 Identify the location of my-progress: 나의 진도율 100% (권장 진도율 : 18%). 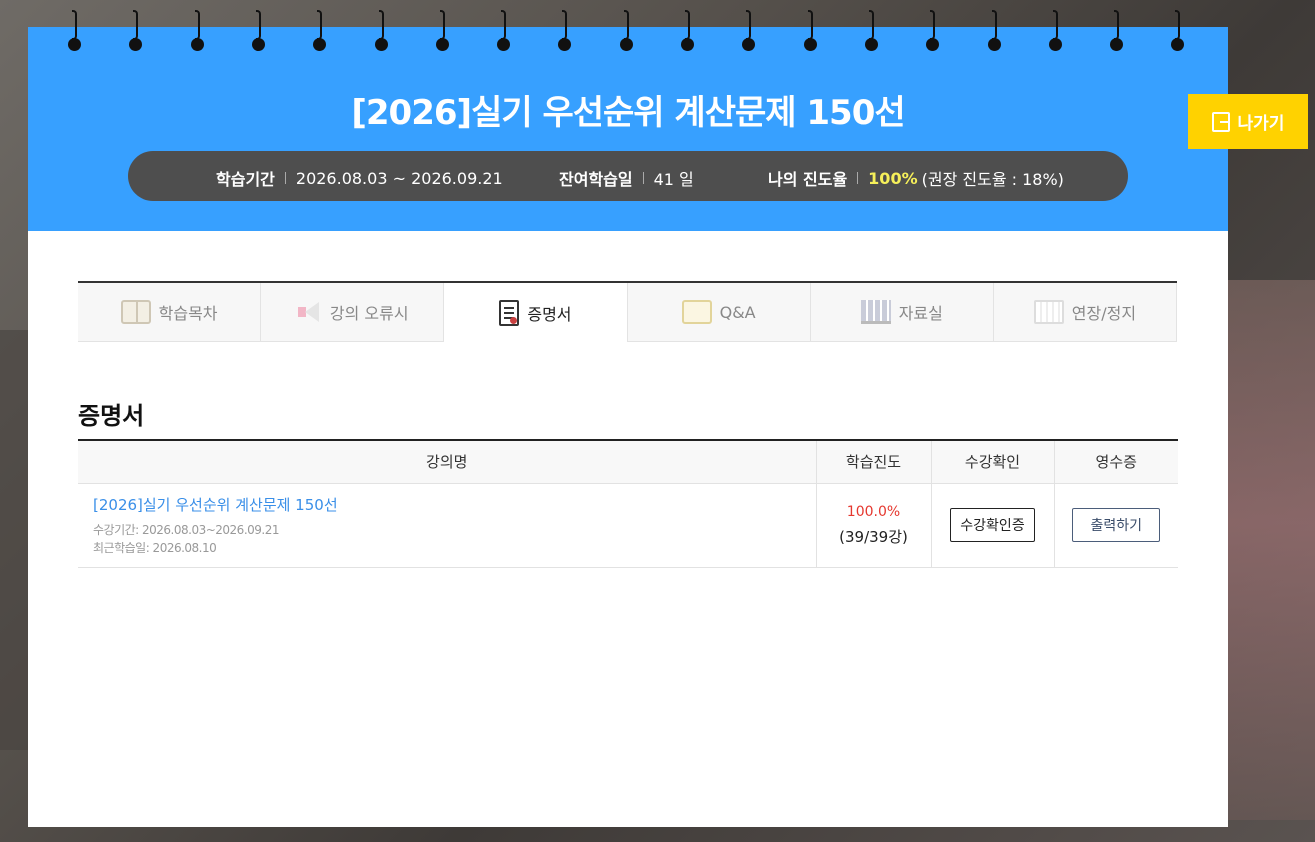
(916, 179).